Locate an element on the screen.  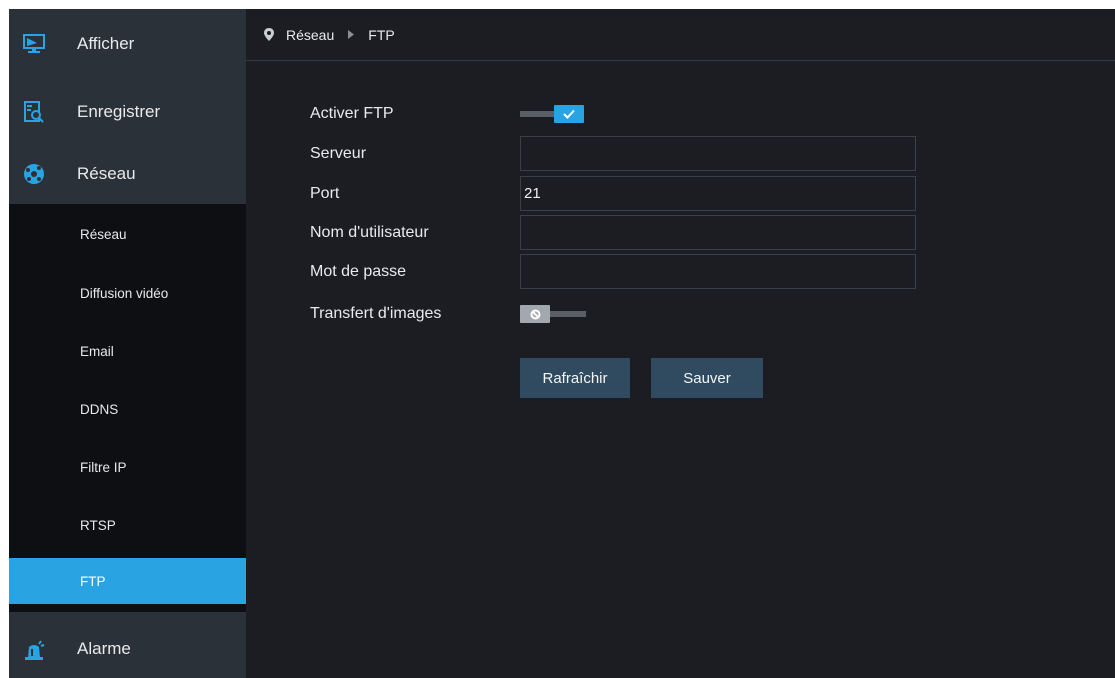
sidebar-item-reseau: Réseau is located at coordinates (127, 174).